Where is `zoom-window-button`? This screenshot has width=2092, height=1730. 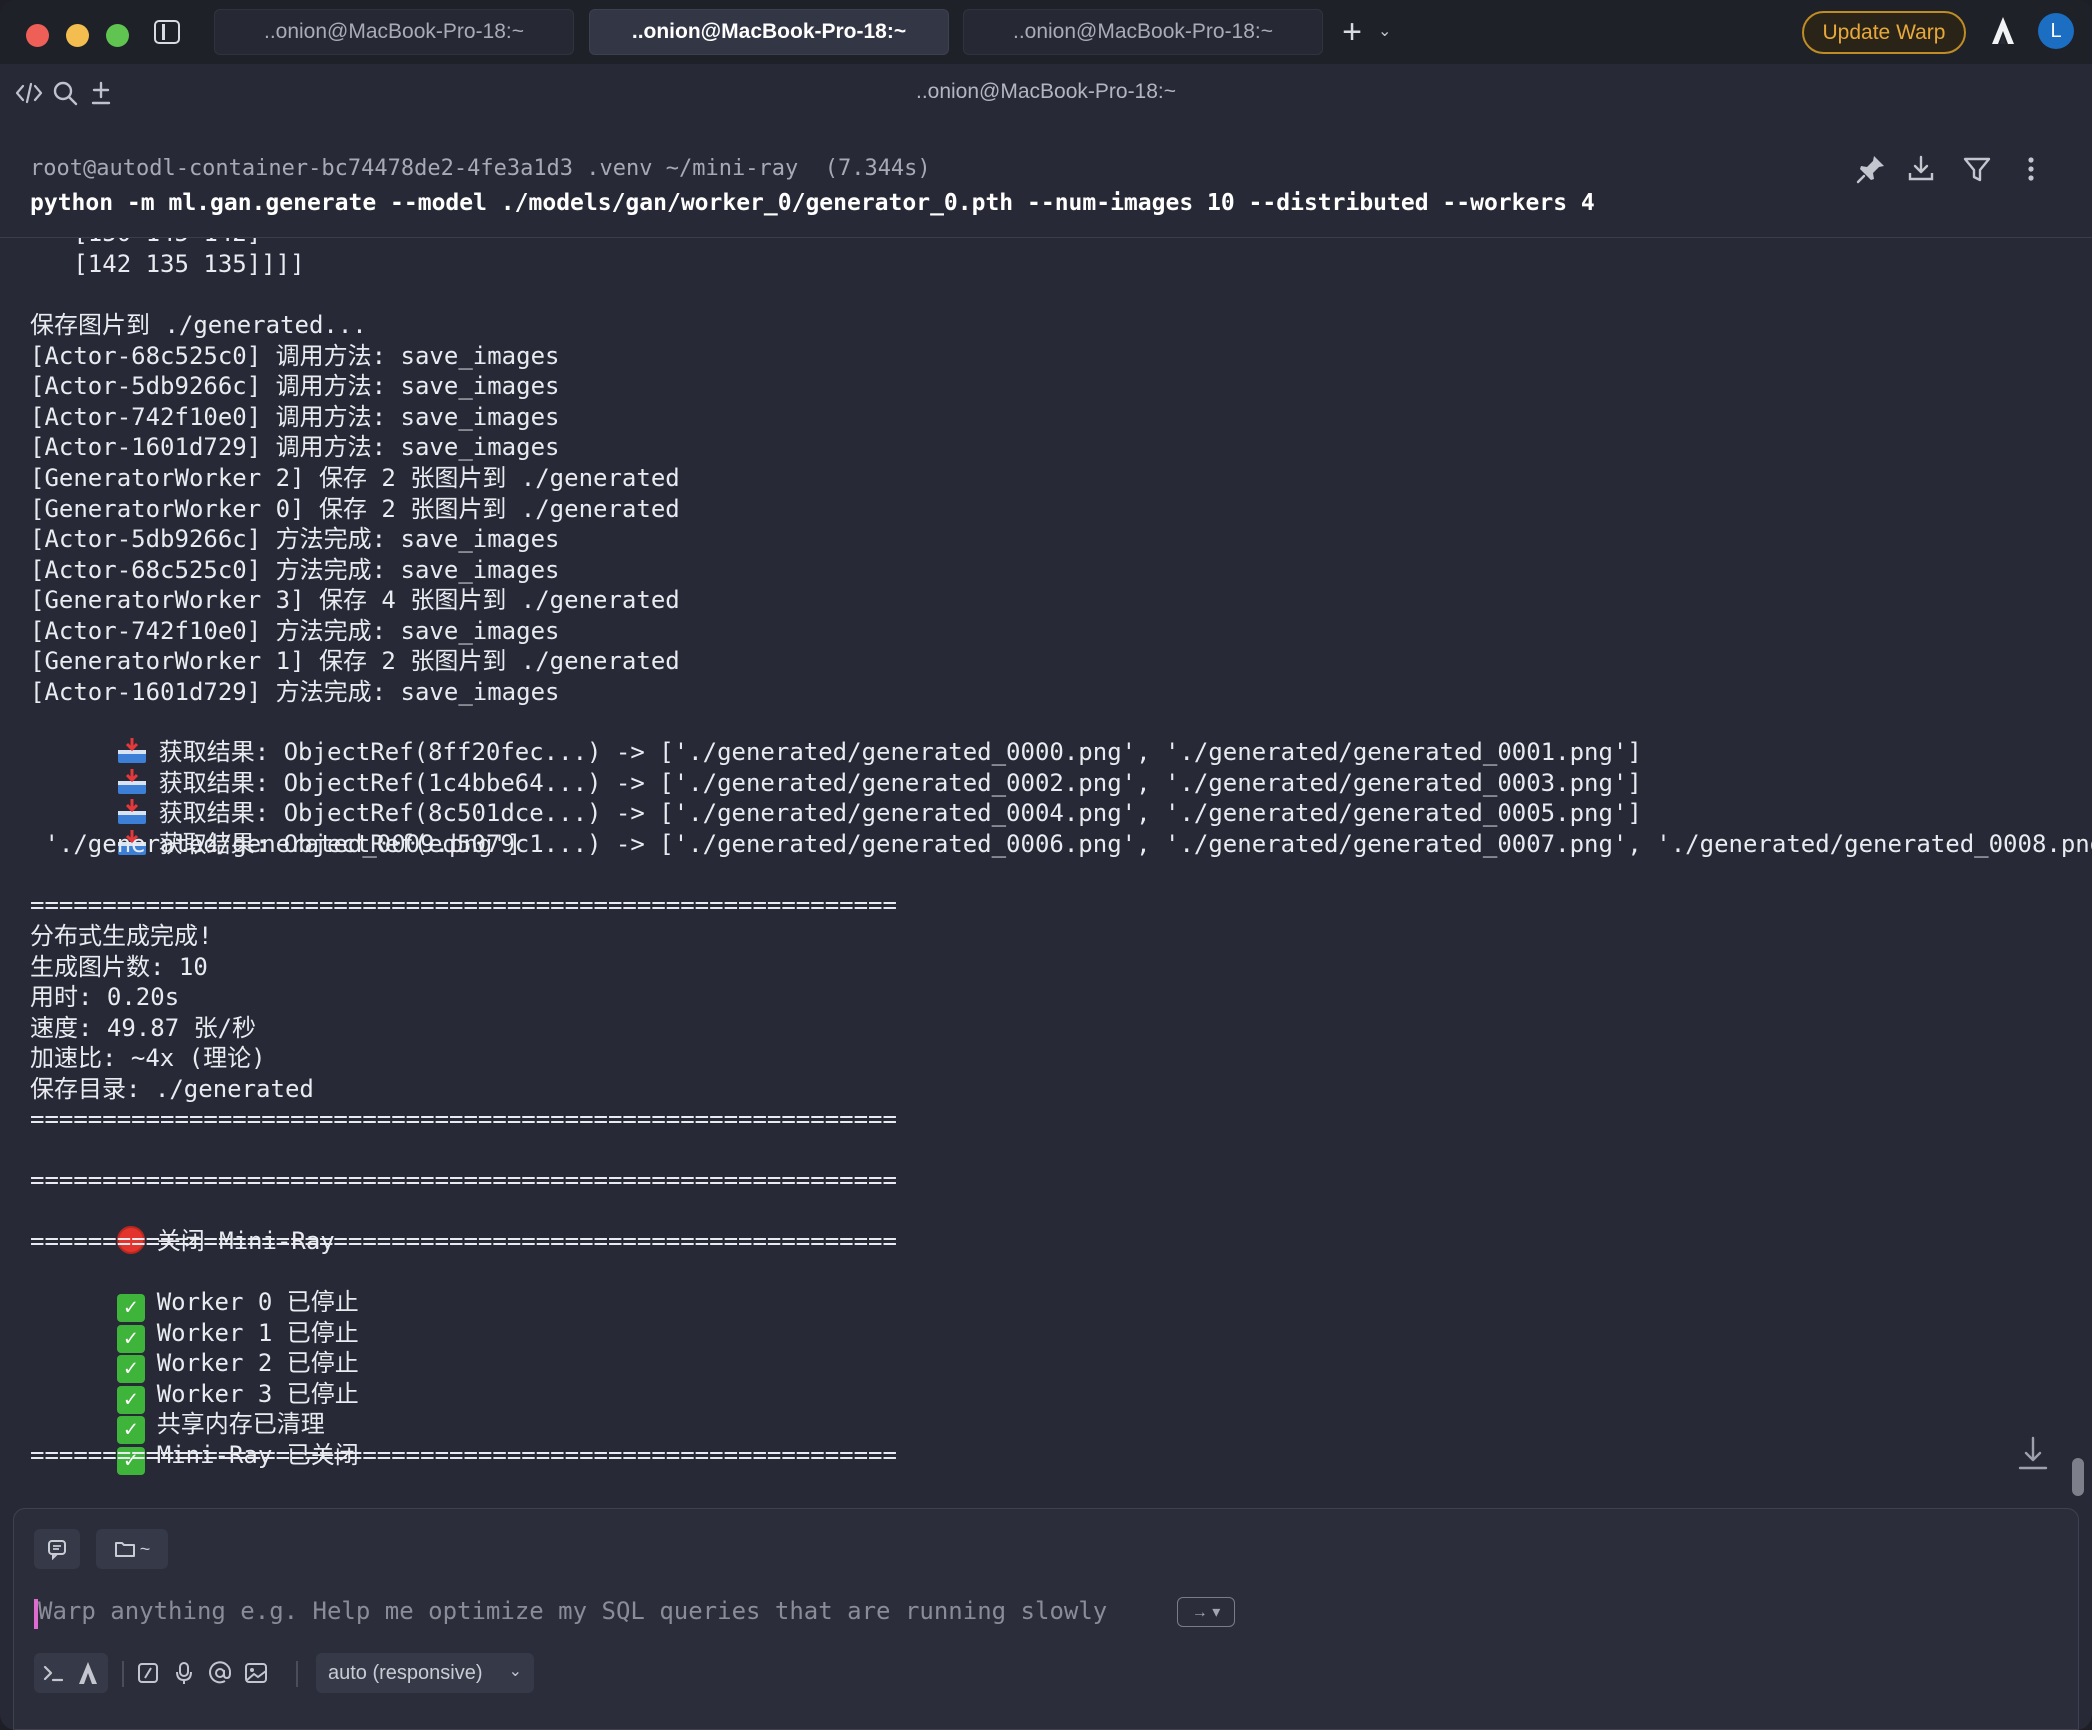 zoom-window-button is located at coordinates (117, 35).